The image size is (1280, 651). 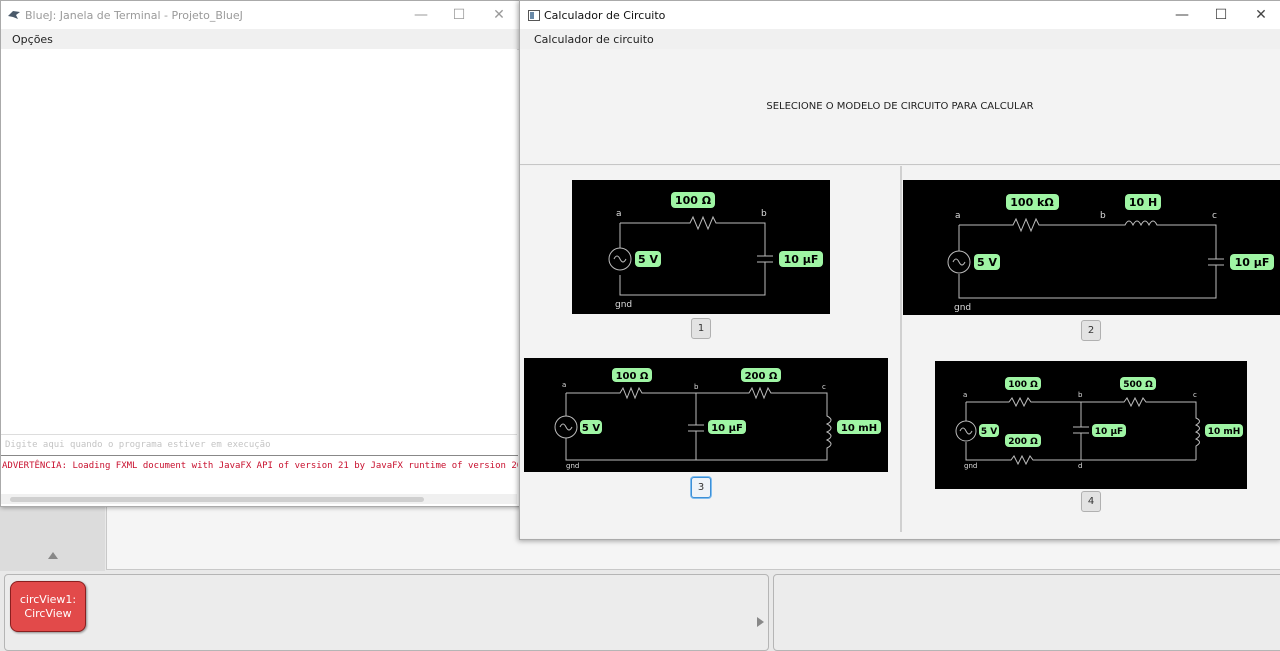 I want to click on menu-opcoes: Opções, so click(x=32, y=39).